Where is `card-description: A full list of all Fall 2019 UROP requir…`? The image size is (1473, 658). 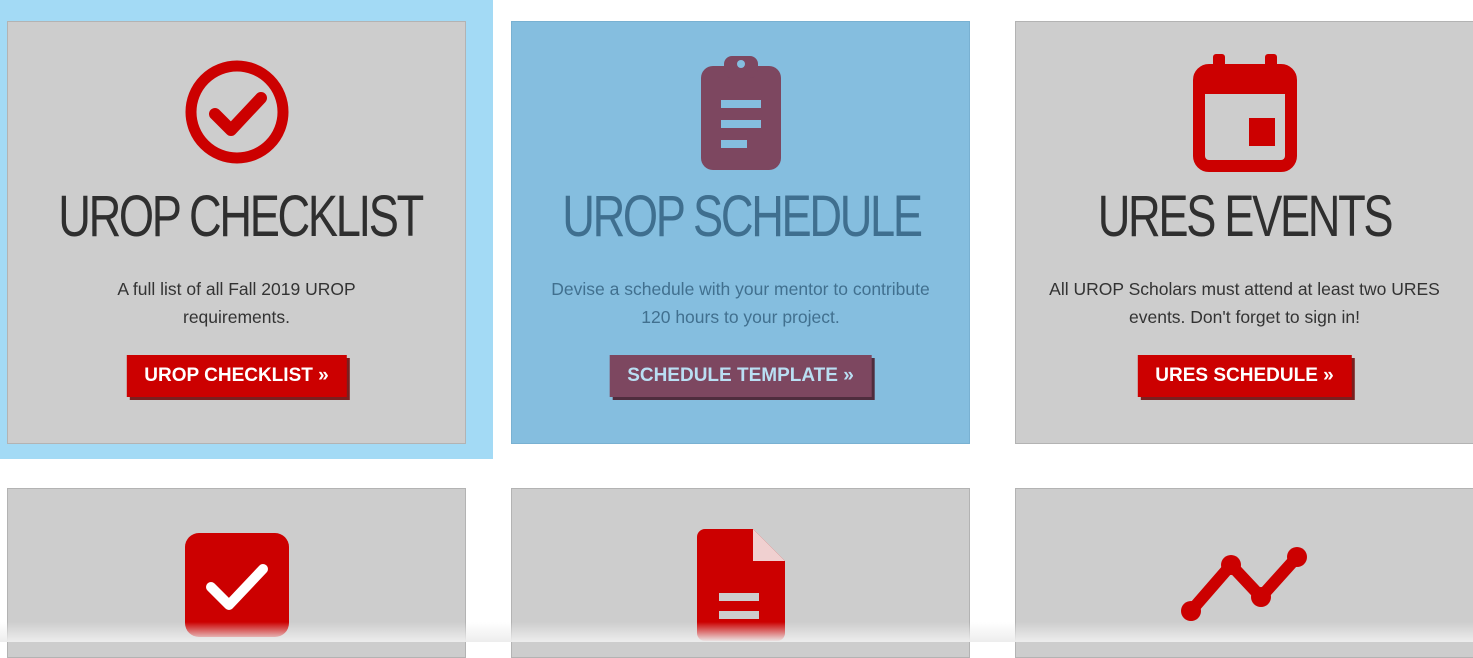
card-description: A full list of all Fall 2019 UROP requir… is located at coordinates (236, 303).